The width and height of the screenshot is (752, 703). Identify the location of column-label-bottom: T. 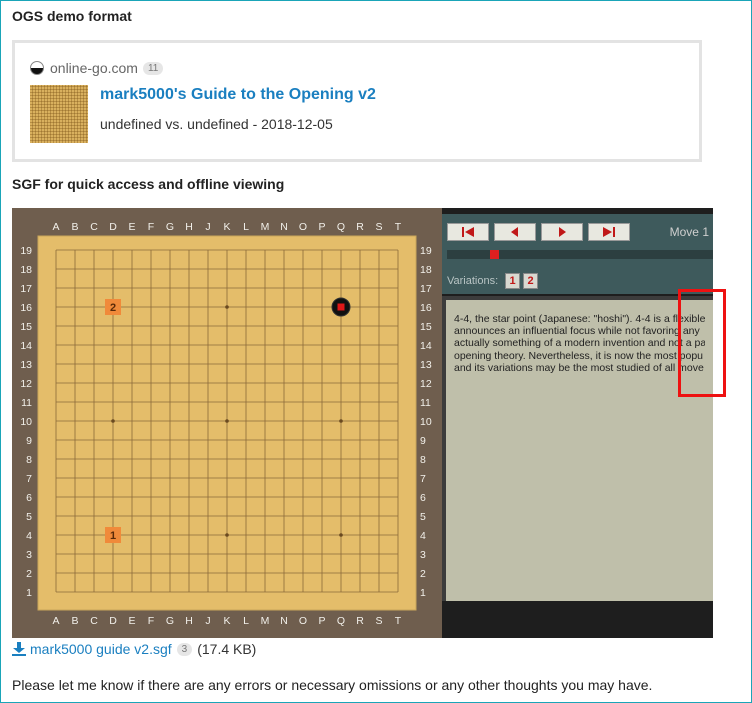
(398, 621).